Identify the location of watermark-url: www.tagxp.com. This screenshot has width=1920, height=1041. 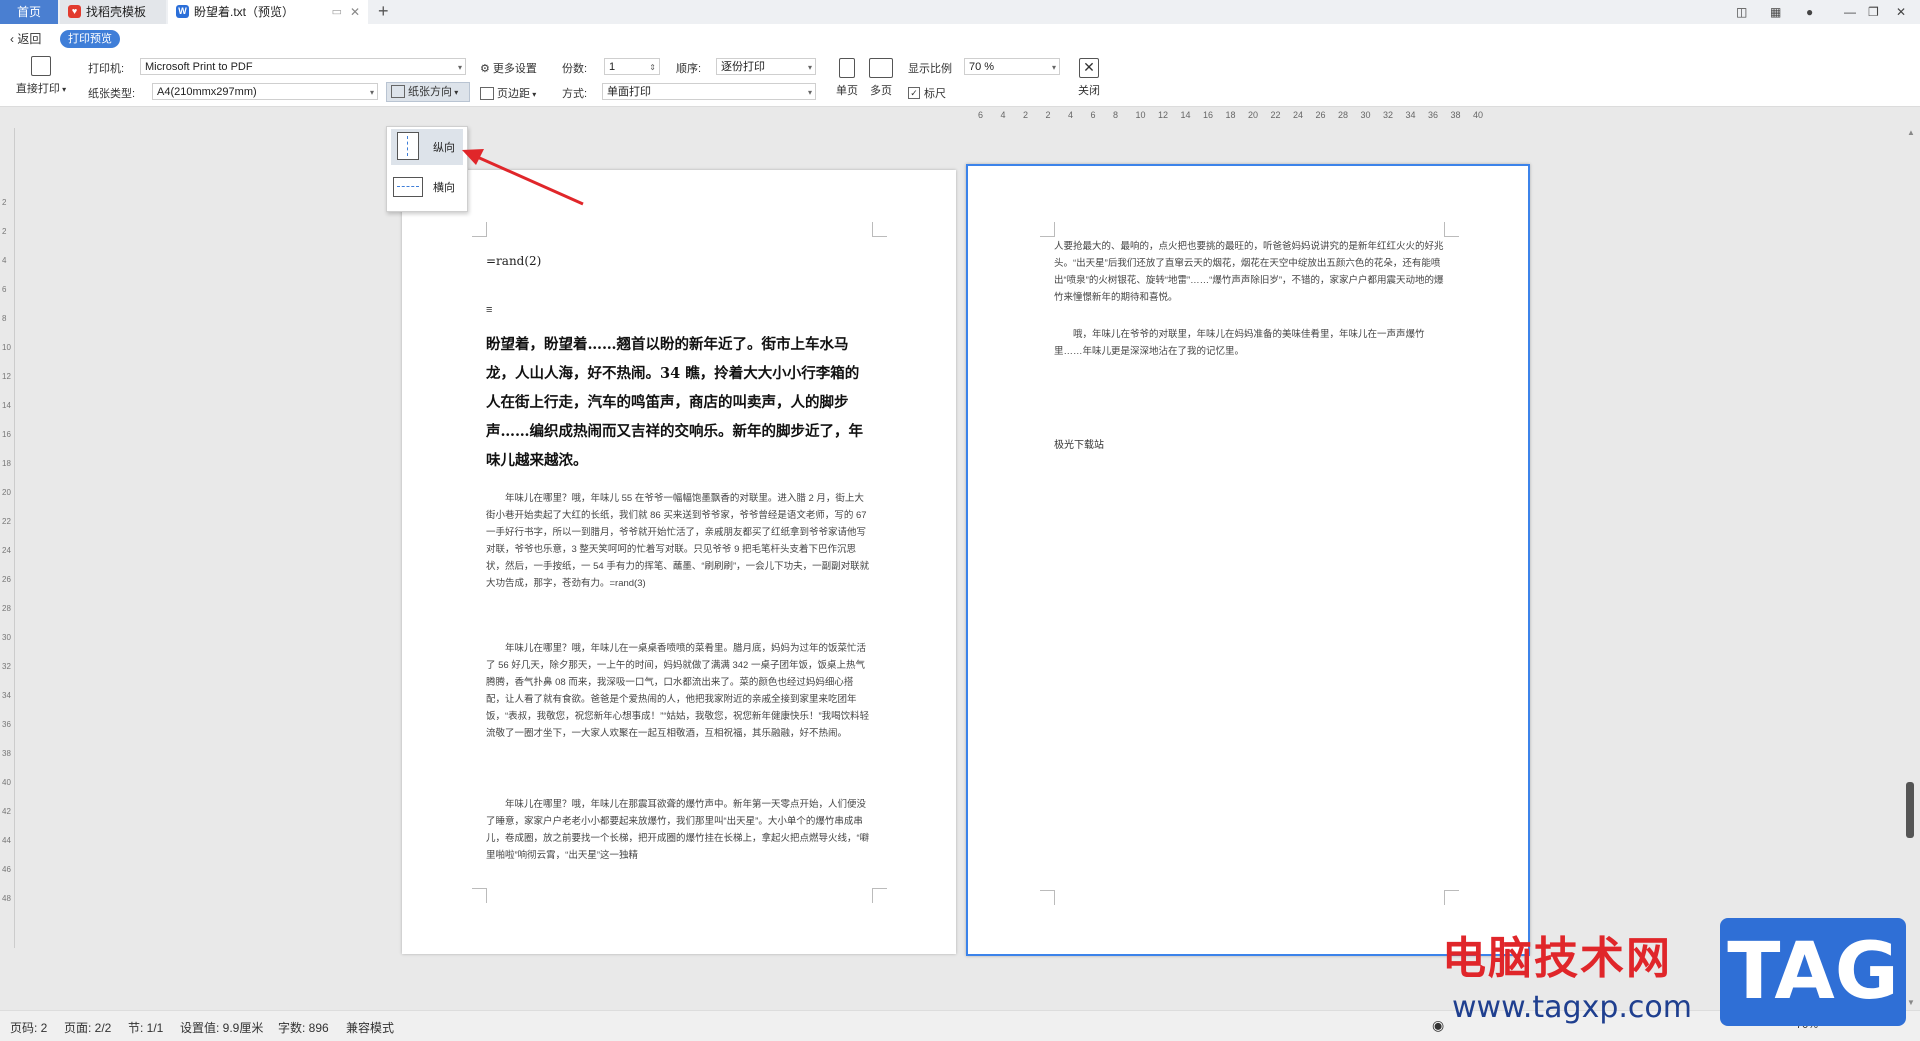
(1572, 1007).